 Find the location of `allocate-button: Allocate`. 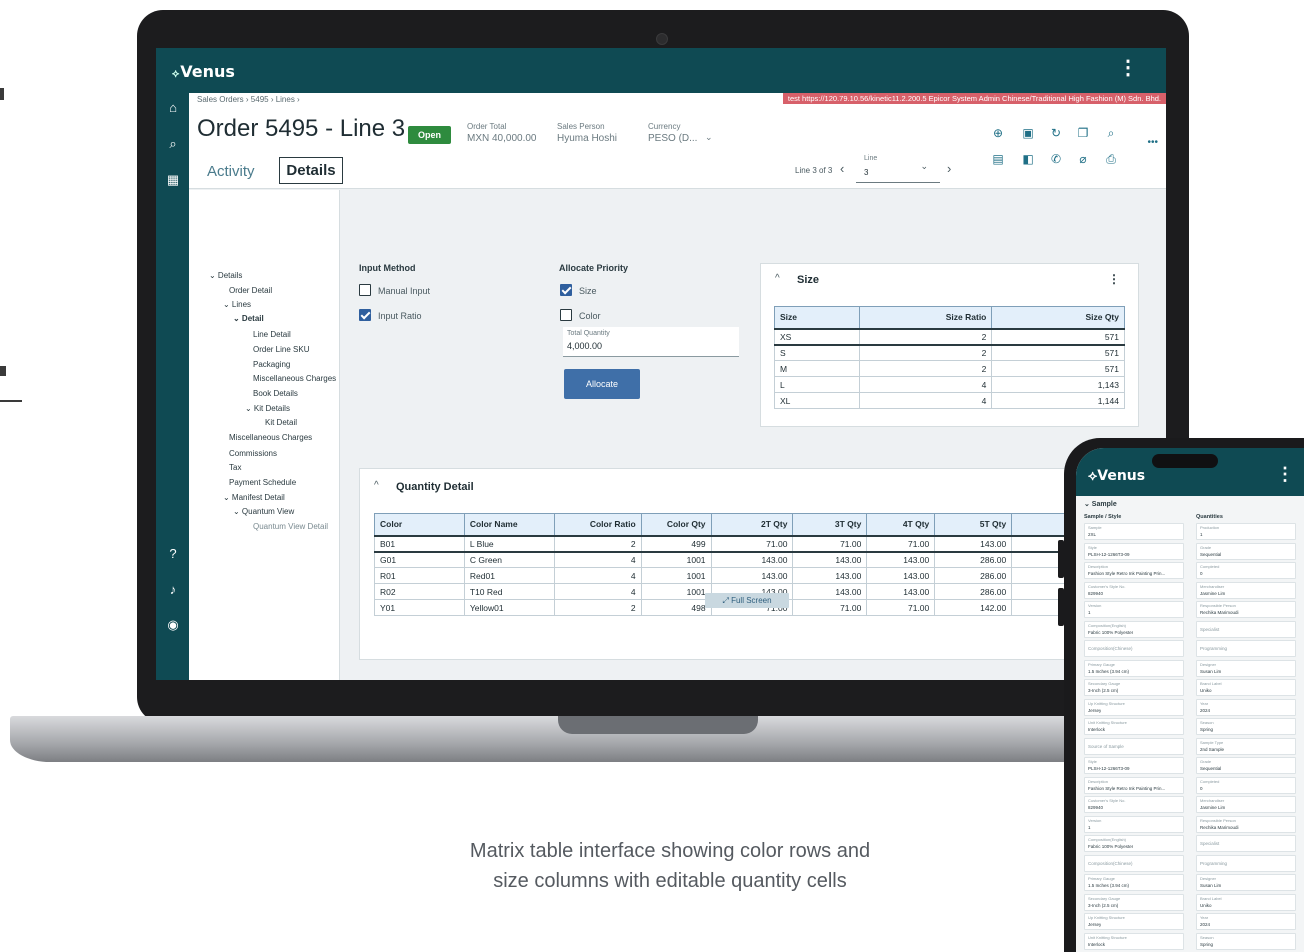

allocate-button: Allocate is located at coordinates (602, 384).